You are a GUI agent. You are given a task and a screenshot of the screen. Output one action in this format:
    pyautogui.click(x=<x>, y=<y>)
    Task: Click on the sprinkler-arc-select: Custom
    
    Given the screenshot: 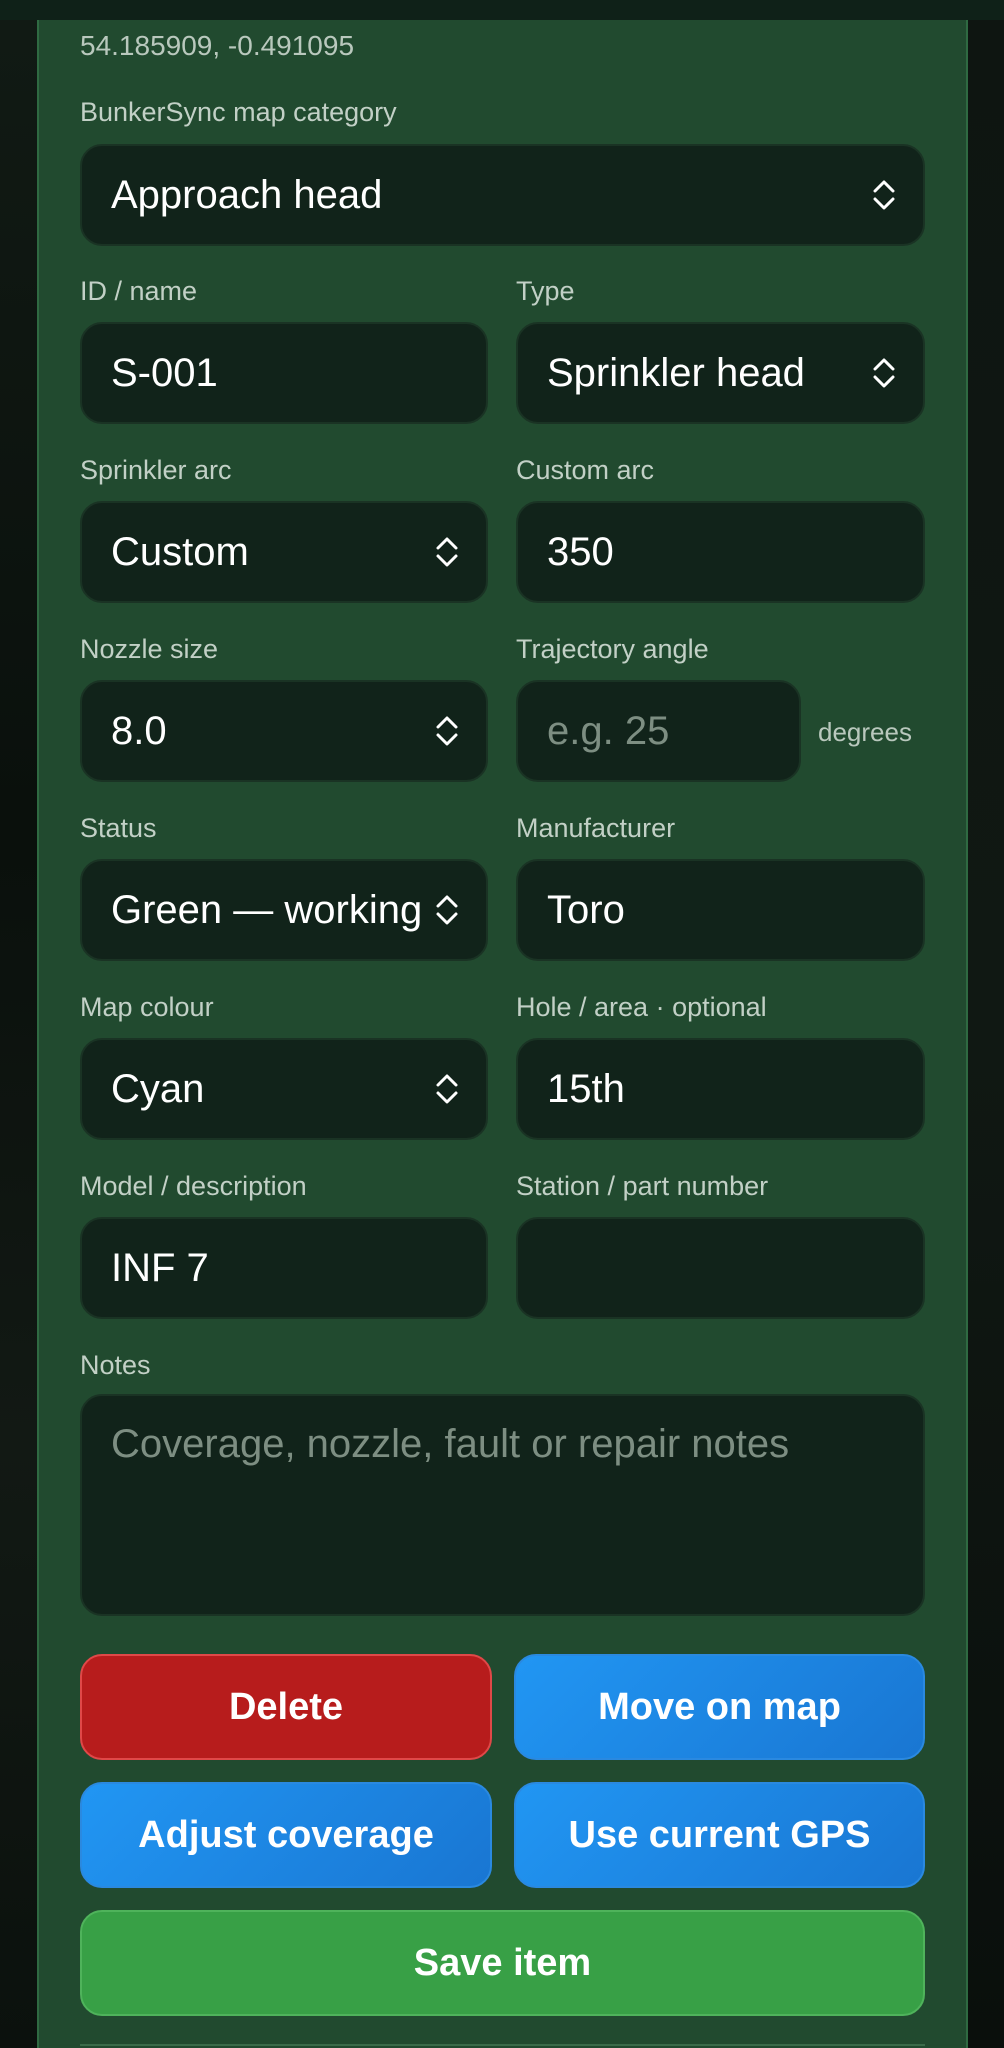 What is the action you would take?
    pyautogui.click(x=284, y=552)
    